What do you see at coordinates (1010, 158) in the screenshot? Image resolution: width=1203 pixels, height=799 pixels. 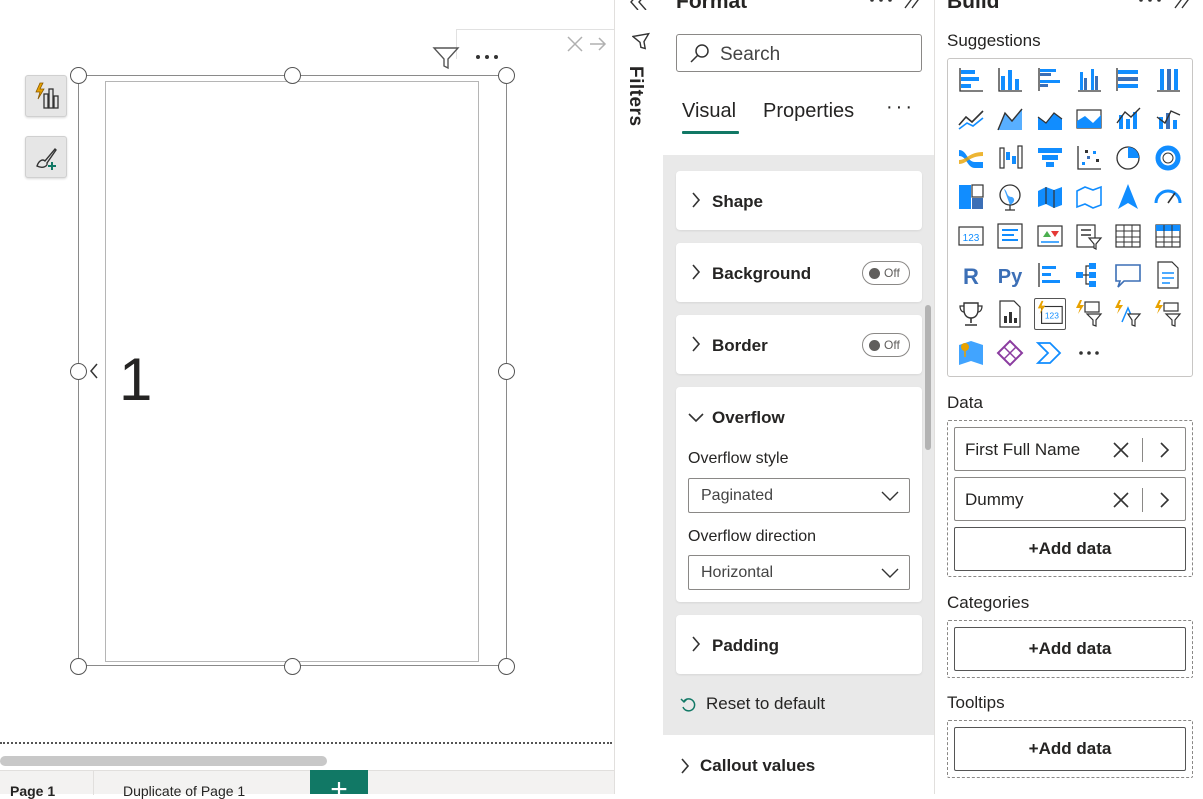 I see `waterfall-chart-icon` at bounding box center [1010, 158].